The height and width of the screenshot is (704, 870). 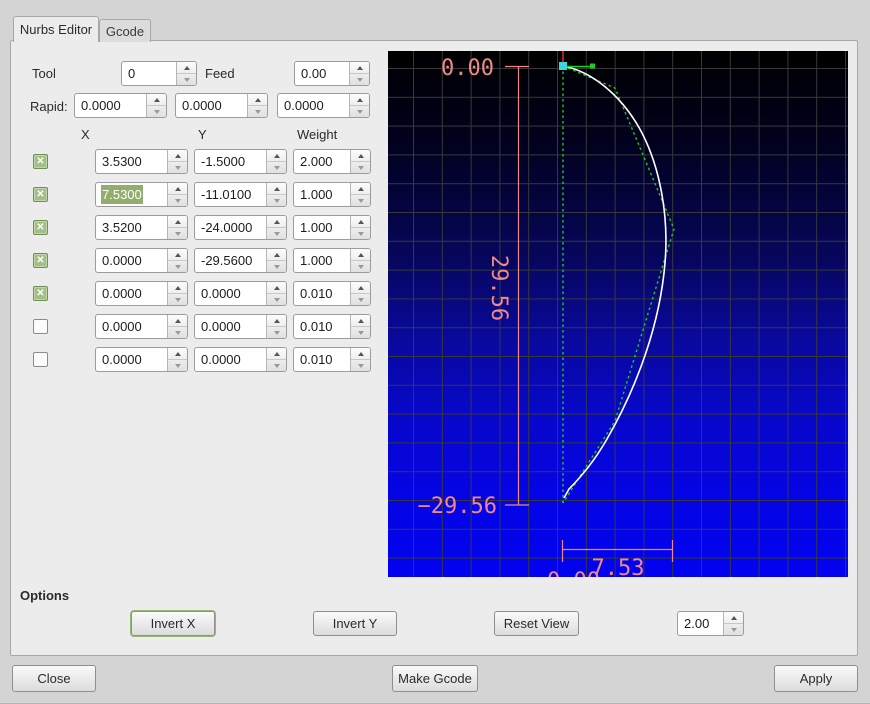 I want to click on rapid-x-spinbox: 0.0000, so click(x=120, y=105).